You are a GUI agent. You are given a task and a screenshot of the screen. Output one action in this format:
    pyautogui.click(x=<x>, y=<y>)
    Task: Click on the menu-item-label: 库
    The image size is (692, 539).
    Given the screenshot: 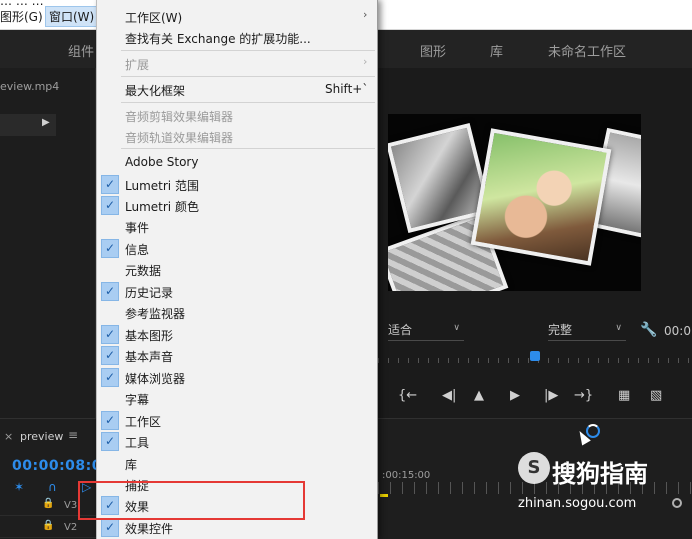 What is the action you would take?
    pyautogui.click(x=131, y=465)
    